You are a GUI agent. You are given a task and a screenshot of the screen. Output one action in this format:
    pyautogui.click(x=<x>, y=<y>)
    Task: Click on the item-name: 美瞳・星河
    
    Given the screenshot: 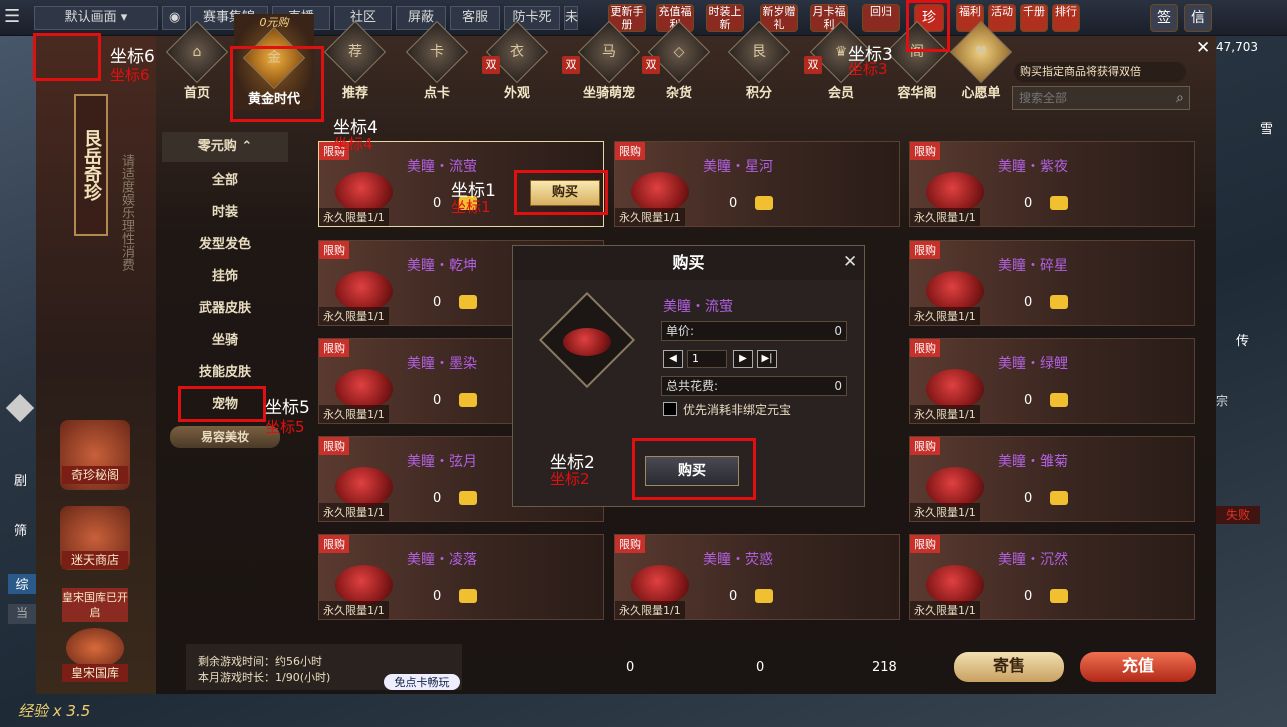 What is the action you would take?
    pyautogui.click(x=738, y=167)
    